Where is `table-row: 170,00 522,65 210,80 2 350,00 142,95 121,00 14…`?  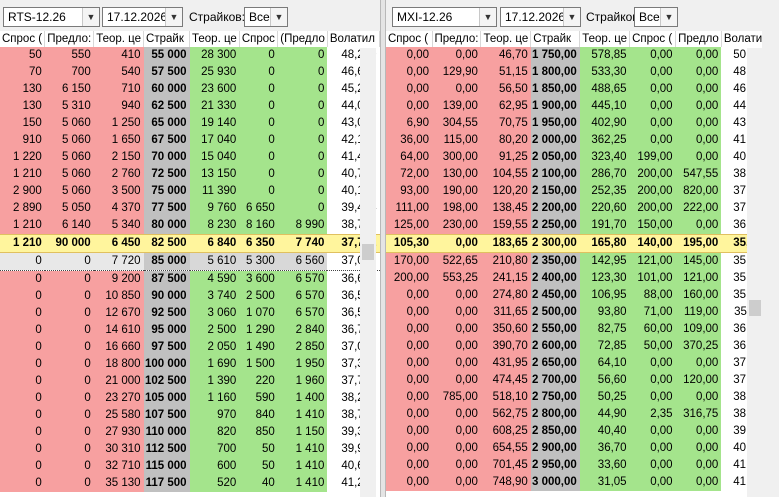
table-row: 170,00 522,65 210,80 2 350,00 142,95 121,00 14… is located at coordinates (579, 261).